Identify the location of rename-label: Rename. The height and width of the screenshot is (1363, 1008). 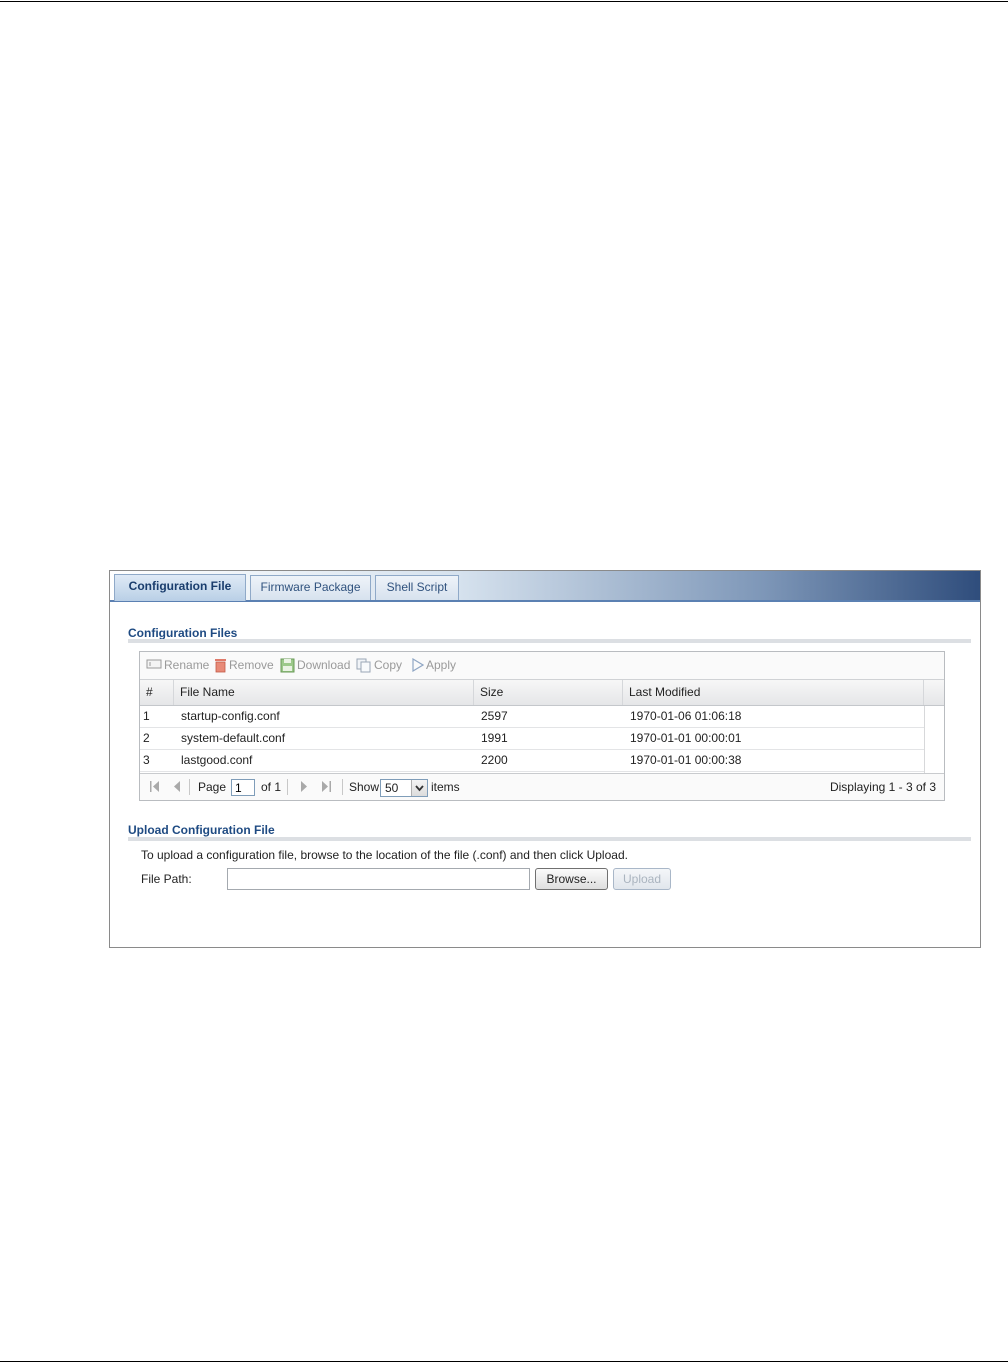
(187, 665).